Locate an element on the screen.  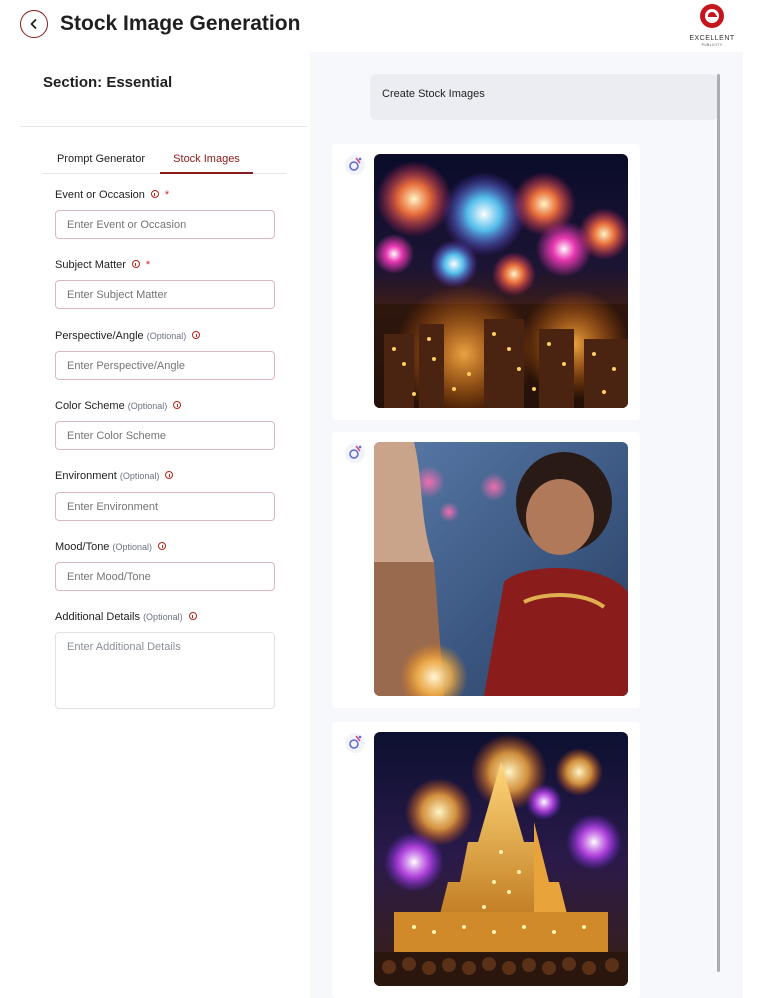
event-occasion-label-text: Event or Occasion is located at coordinates (100, 195).